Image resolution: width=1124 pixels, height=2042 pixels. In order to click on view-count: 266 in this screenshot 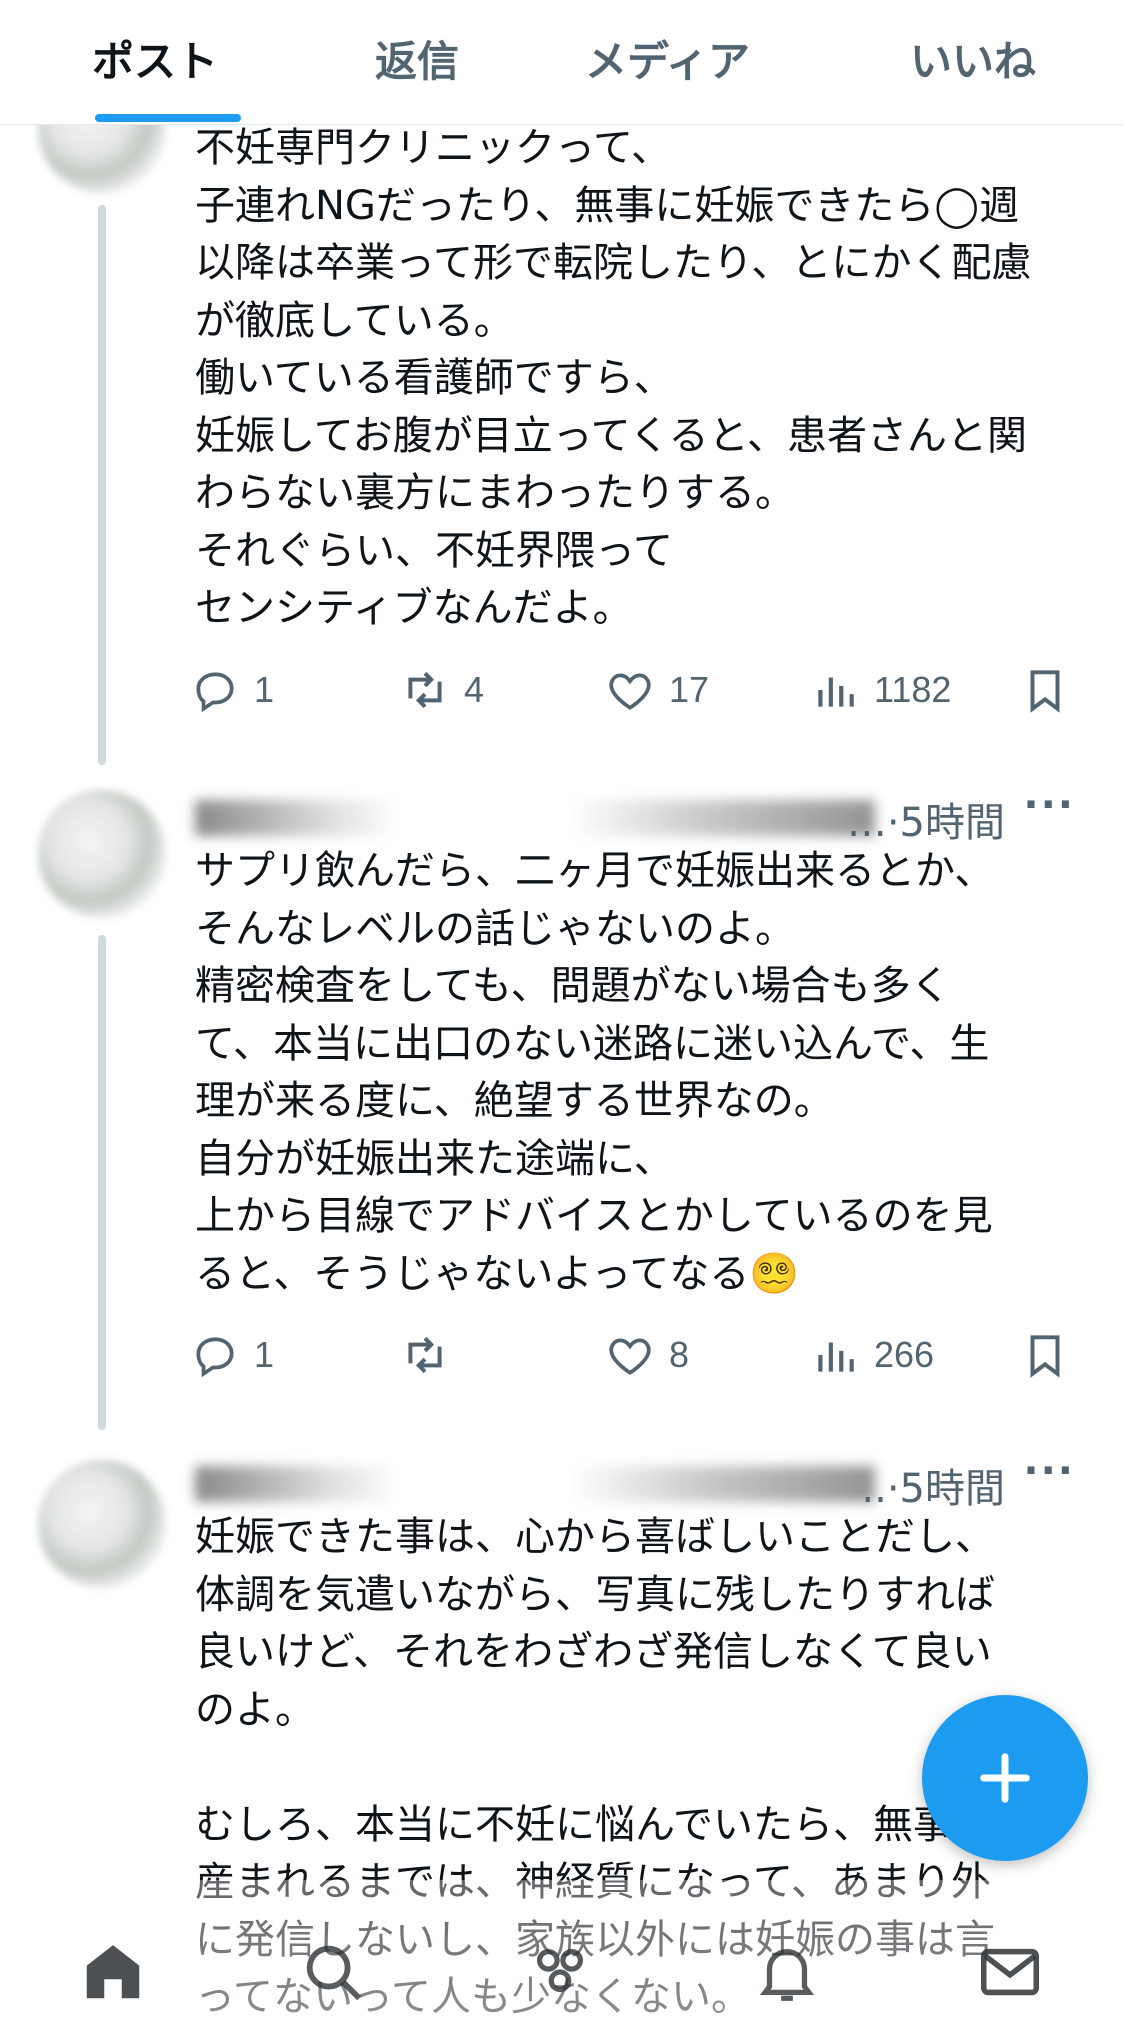, I will do `click(904, 1354)`.